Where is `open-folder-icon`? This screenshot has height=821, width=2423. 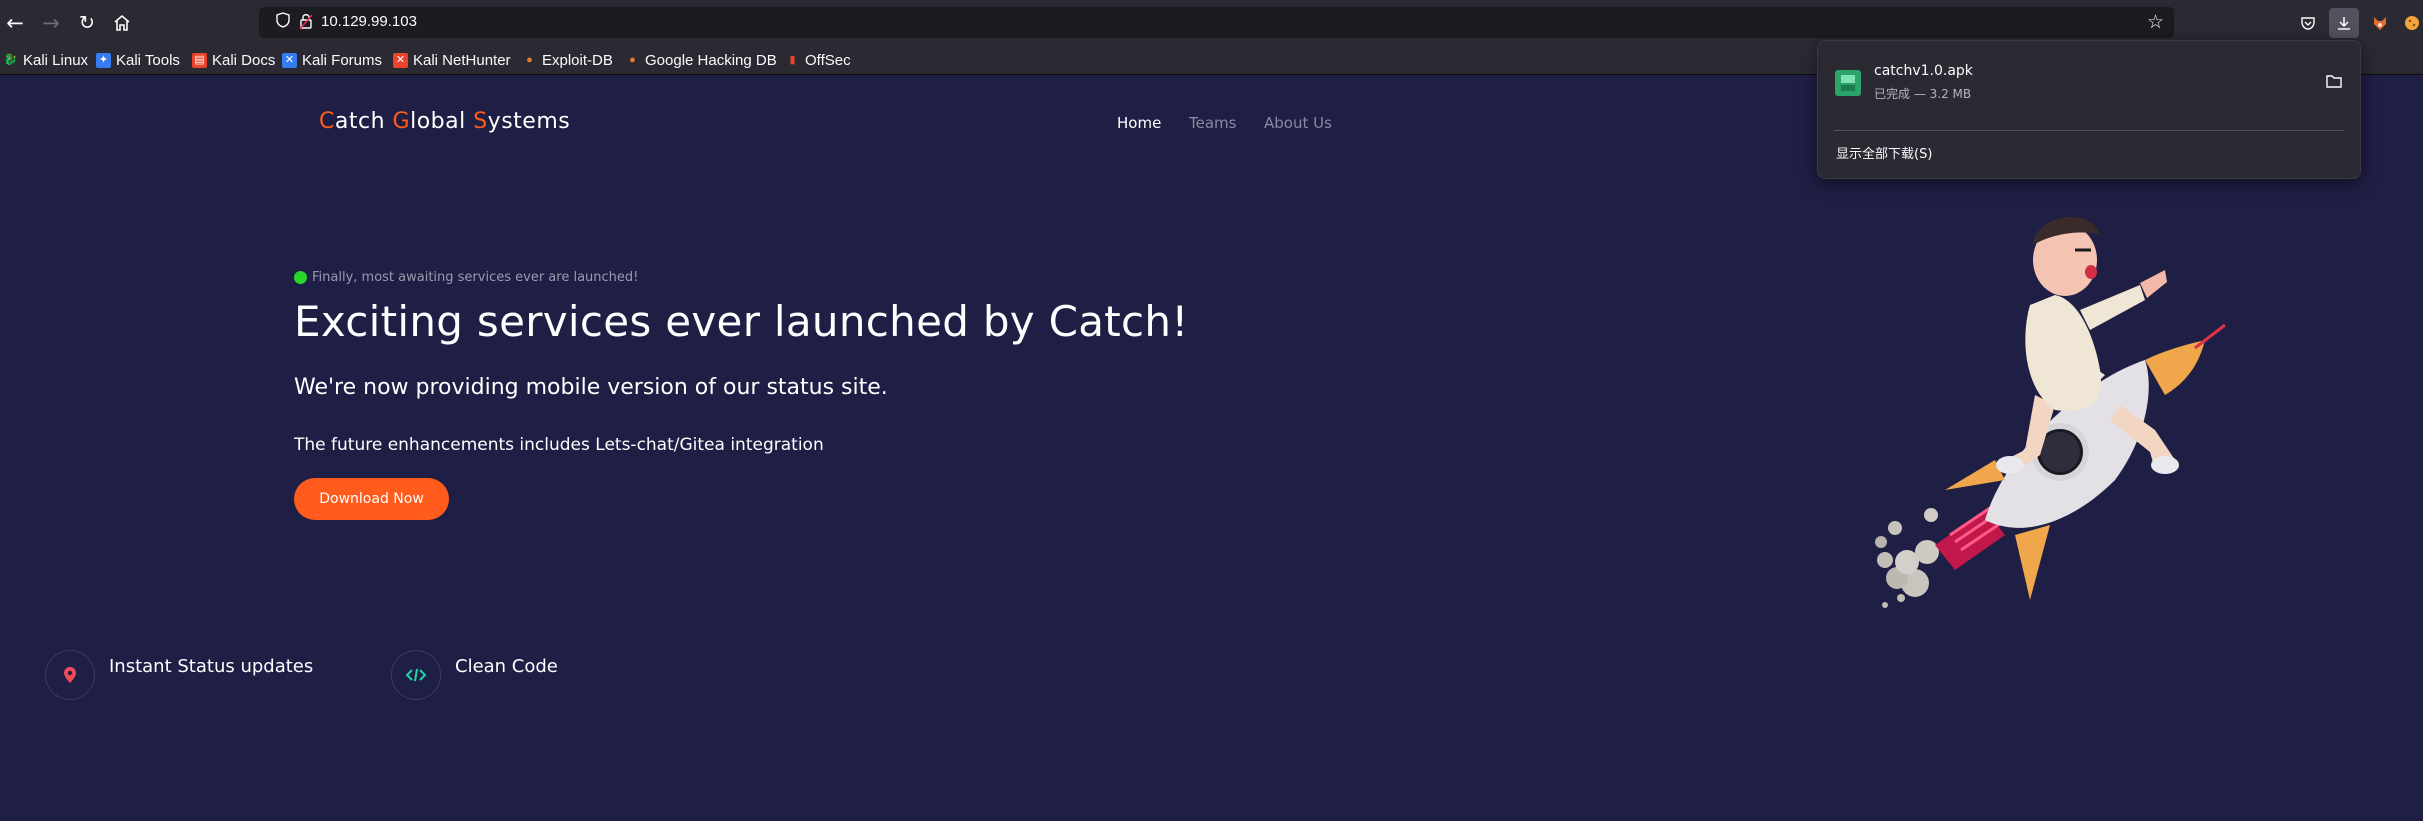 open-folder-icon is located at coordinates (2334, 83).